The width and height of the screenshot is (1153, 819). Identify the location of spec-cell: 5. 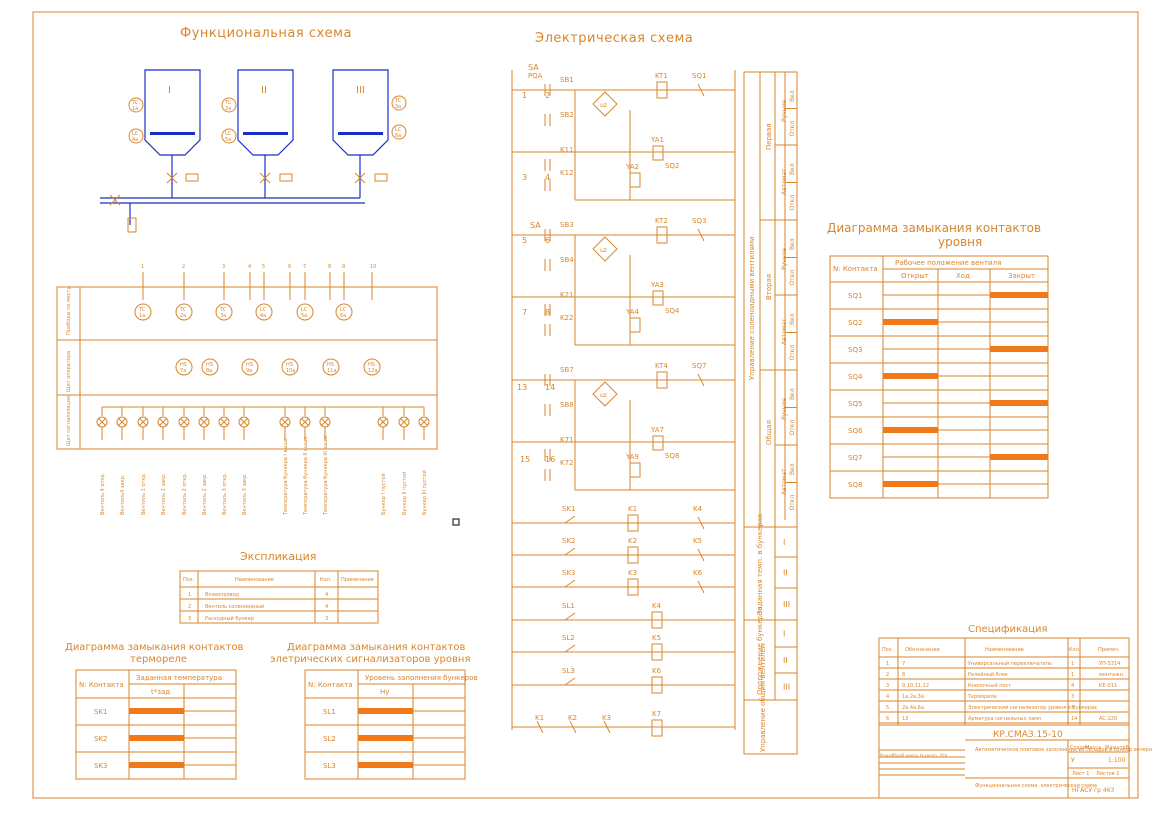
(887, 708).